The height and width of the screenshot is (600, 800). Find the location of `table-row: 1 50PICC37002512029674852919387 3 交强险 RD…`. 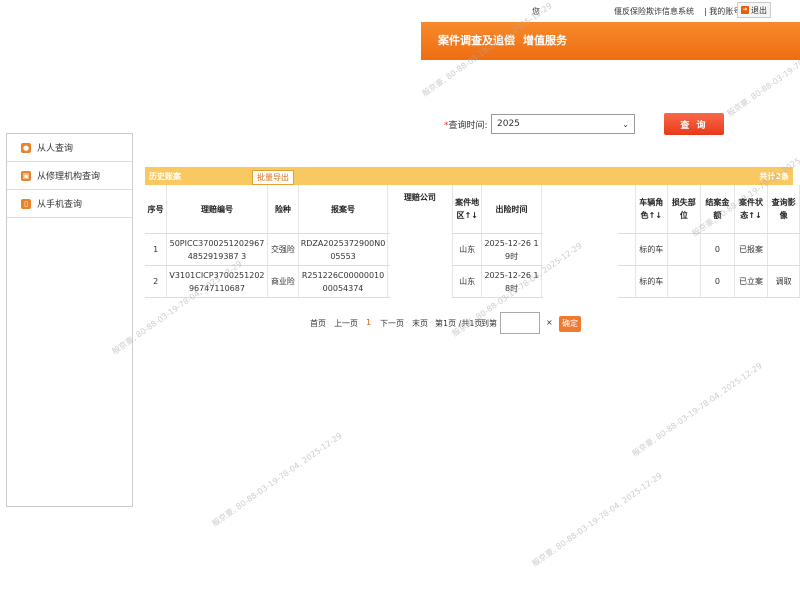

table-row: 1 50PICC37002512029674852919387 3 交强险 RD… is located at coordinates (472, 249).